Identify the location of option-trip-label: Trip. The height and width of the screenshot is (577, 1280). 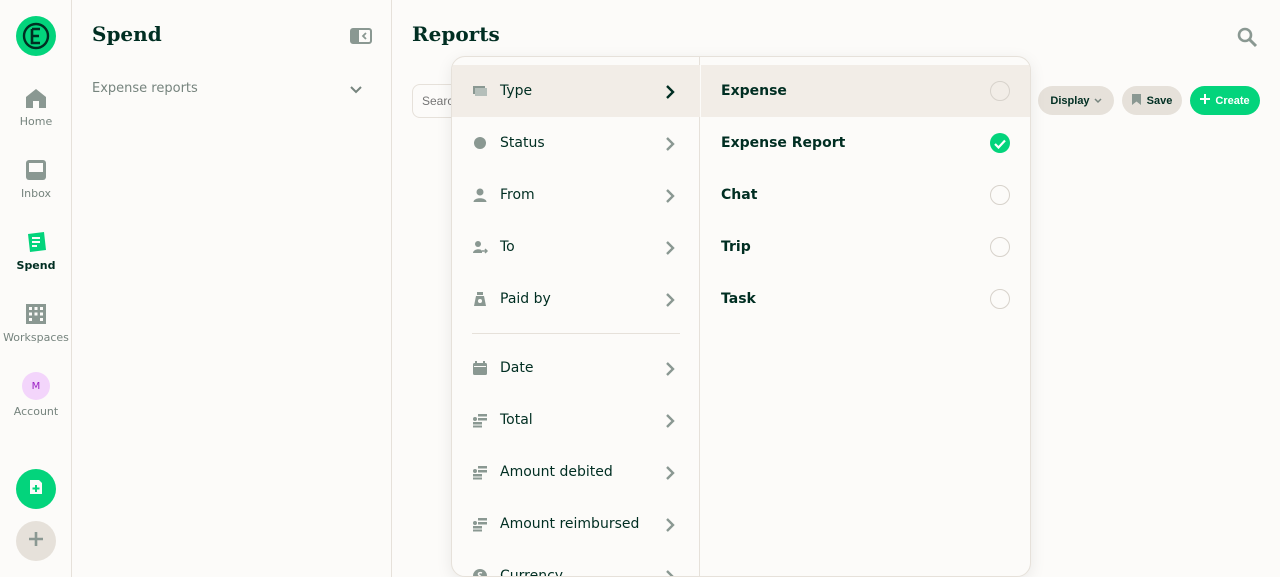
(736, 247).